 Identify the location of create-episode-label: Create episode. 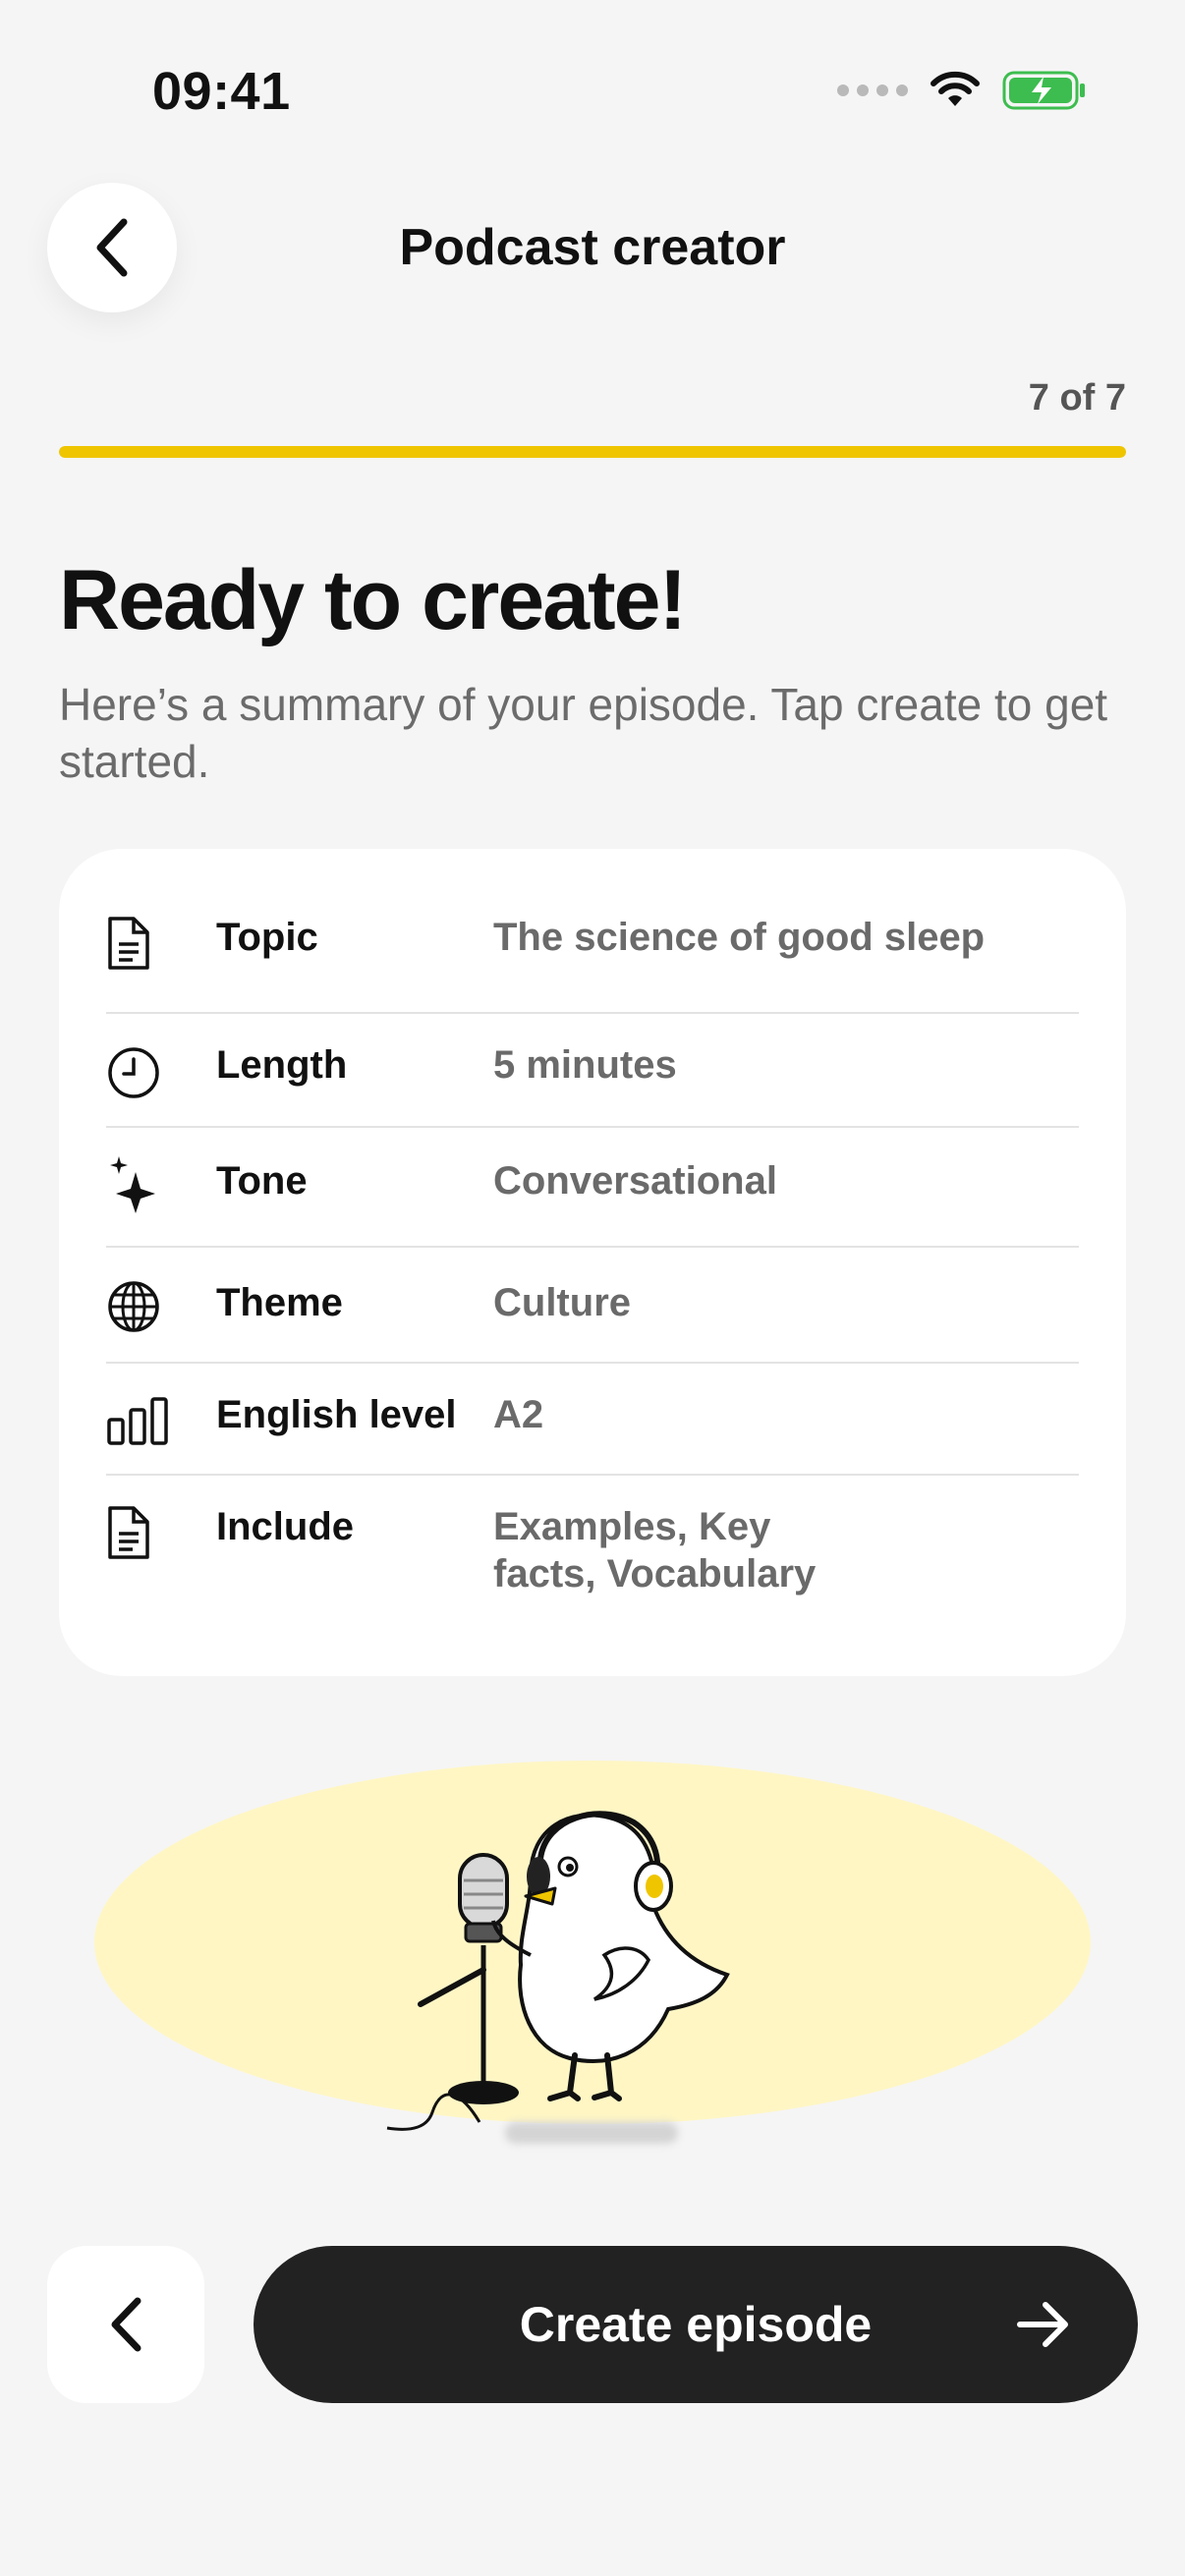
(696, 2324).